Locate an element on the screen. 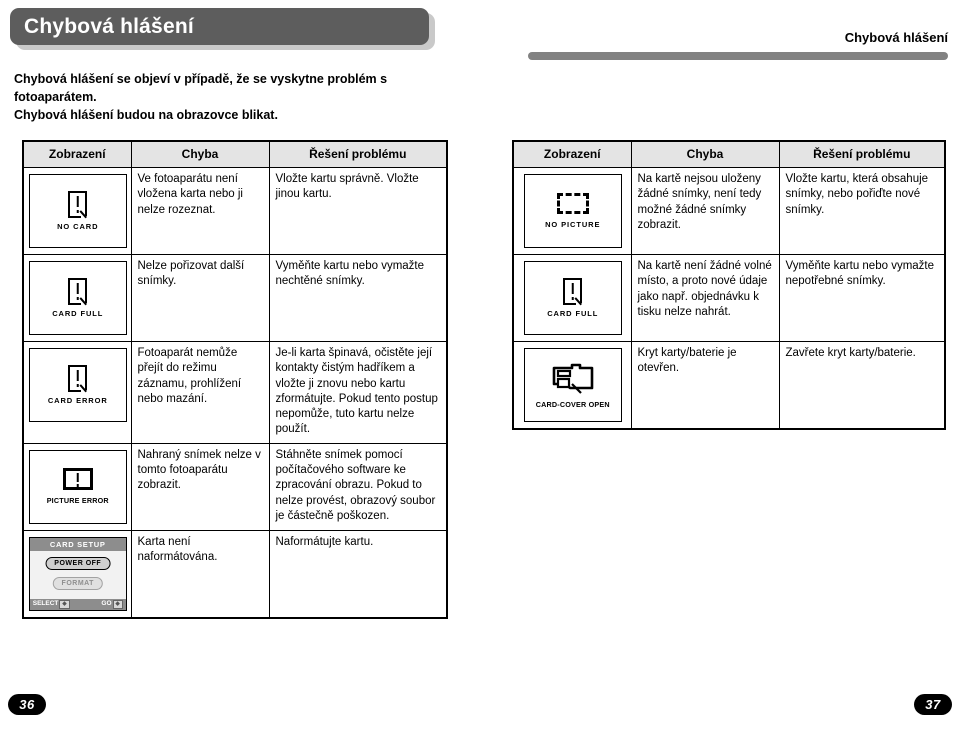 This screenshot has width=960, height=729. lcd-screen: PICTURE ERROR is located at coordinates (77, 486).